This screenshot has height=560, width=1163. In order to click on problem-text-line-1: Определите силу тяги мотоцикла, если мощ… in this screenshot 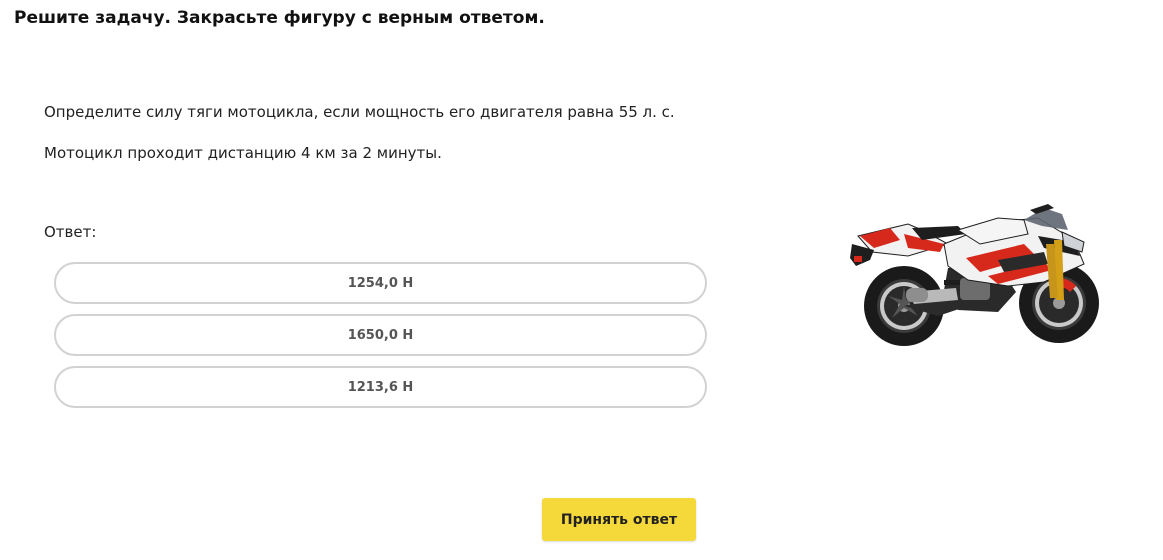, I will do `click(359, 112)`.